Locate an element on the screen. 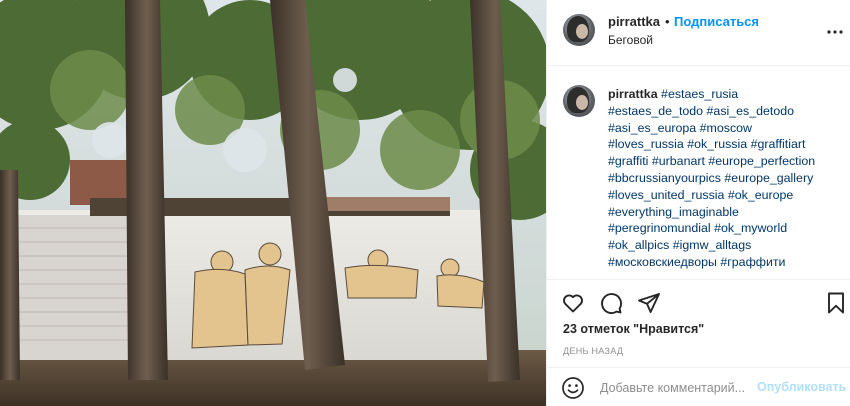  caption-line: #peregrinomundial #ok_myworld is located at coordinates (726, 228).